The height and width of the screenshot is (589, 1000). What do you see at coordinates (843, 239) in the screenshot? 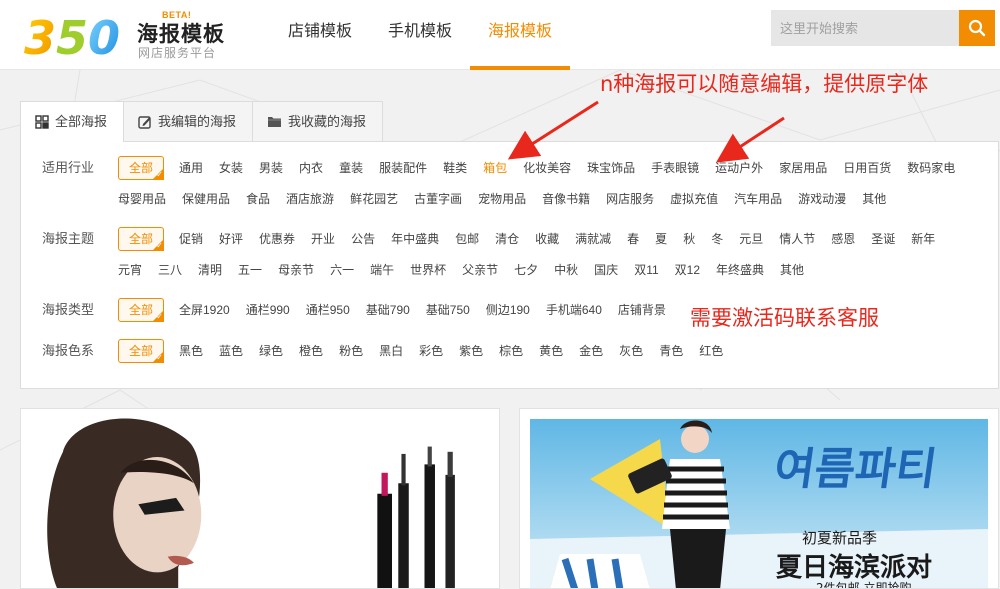
I see `filter-option-theme: 感恩` at bounding box center [843, 239].